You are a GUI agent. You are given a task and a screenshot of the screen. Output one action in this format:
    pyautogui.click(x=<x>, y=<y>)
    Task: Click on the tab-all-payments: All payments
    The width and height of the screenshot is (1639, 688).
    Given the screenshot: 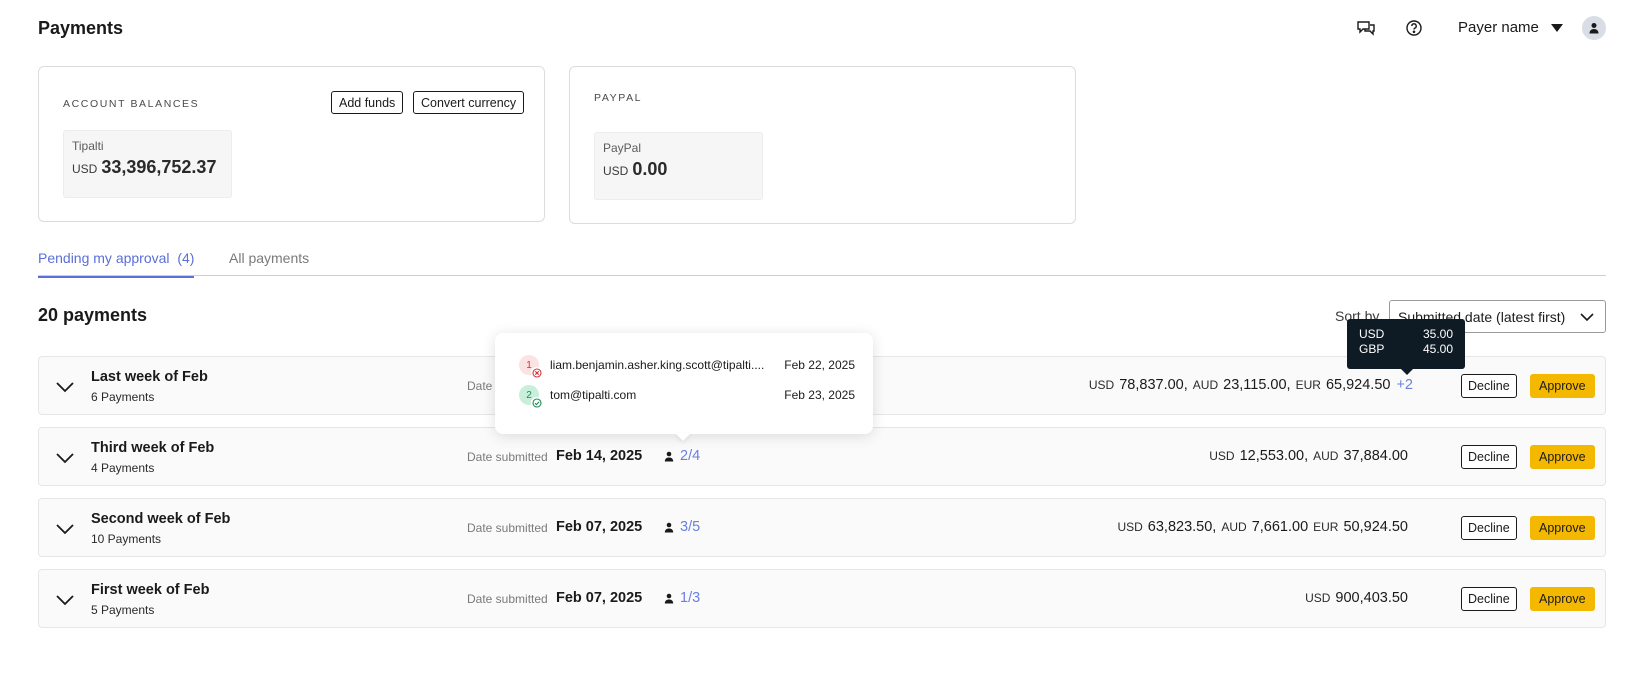 What is the action you would take?
    pyautogui.click(x=269, y=262)
    